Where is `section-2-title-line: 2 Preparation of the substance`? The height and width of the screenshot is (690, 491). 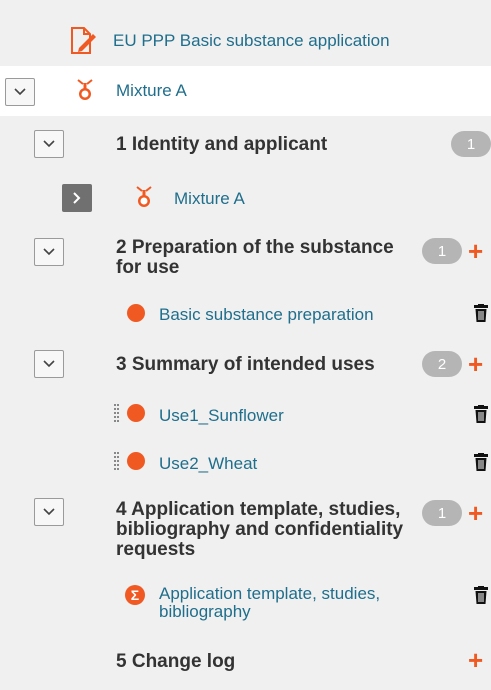
section-2-title-line: 2 Preparation of the substance is located at coordinates (255, 247).